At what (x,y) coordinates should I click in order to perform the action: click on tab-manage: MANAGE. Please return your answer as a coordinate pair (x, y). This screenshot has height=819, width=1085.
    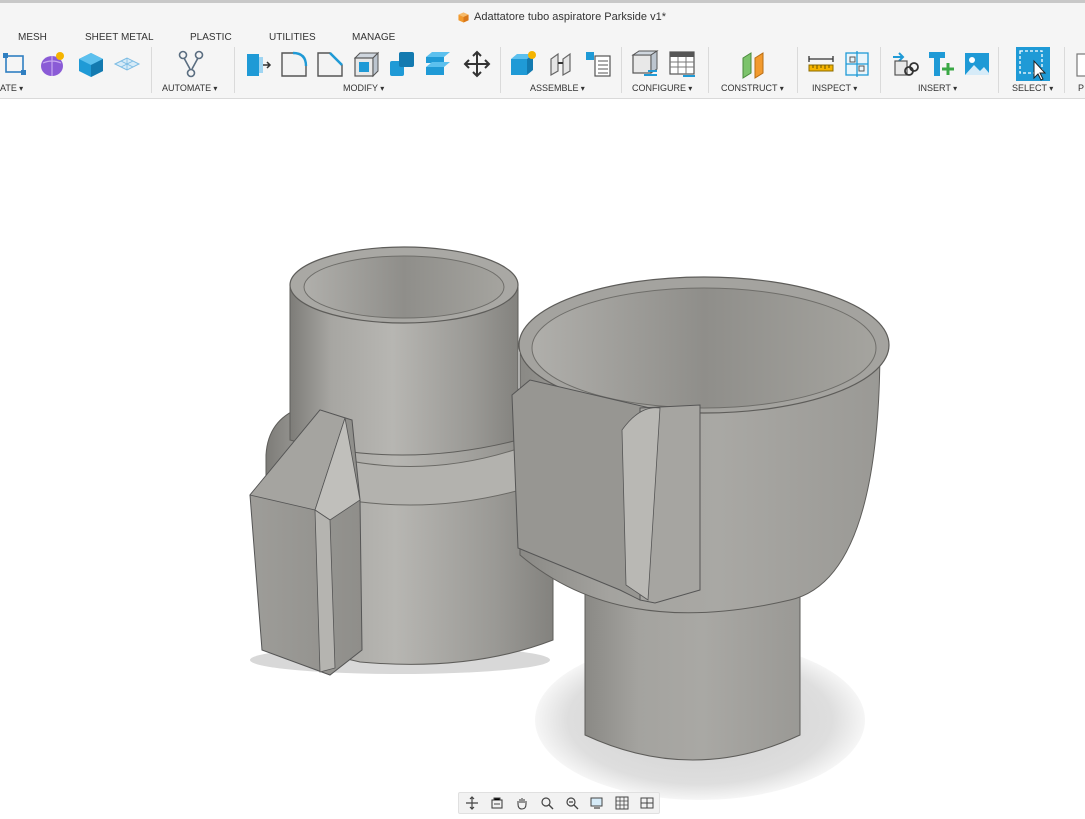
    Looking at the image, I should click on (373, 37).